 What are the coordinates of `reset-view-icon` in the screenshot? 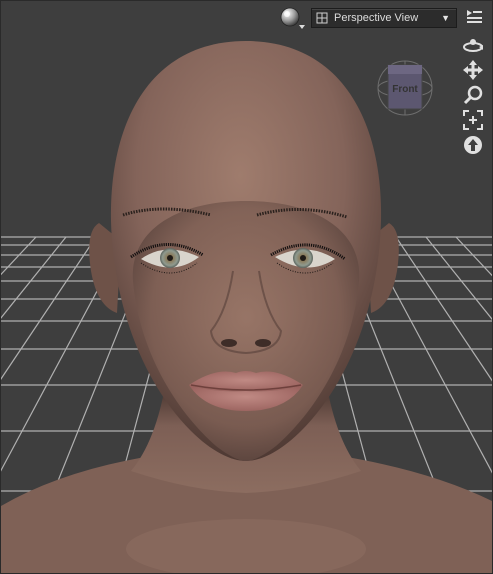 It's located at (473, 145).